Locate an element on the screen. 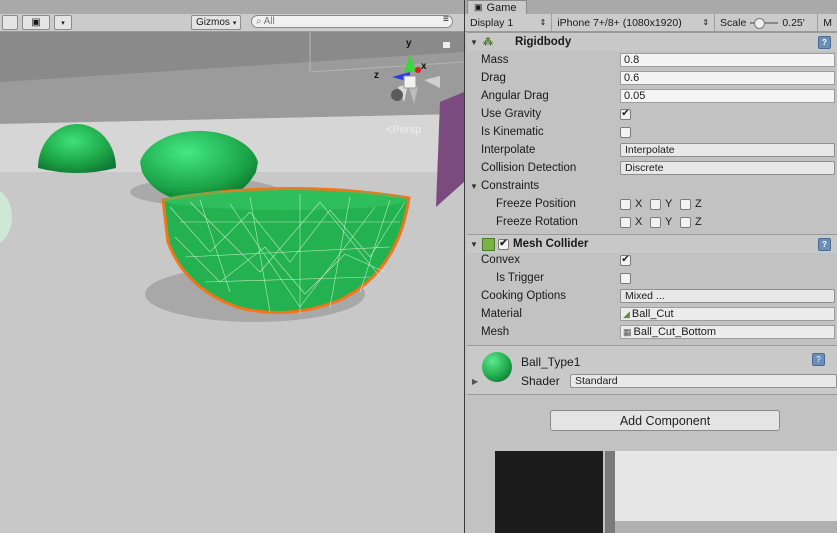  mesh-collider-enabled-checkbox: ✔ is located at coordinates (503, 244).